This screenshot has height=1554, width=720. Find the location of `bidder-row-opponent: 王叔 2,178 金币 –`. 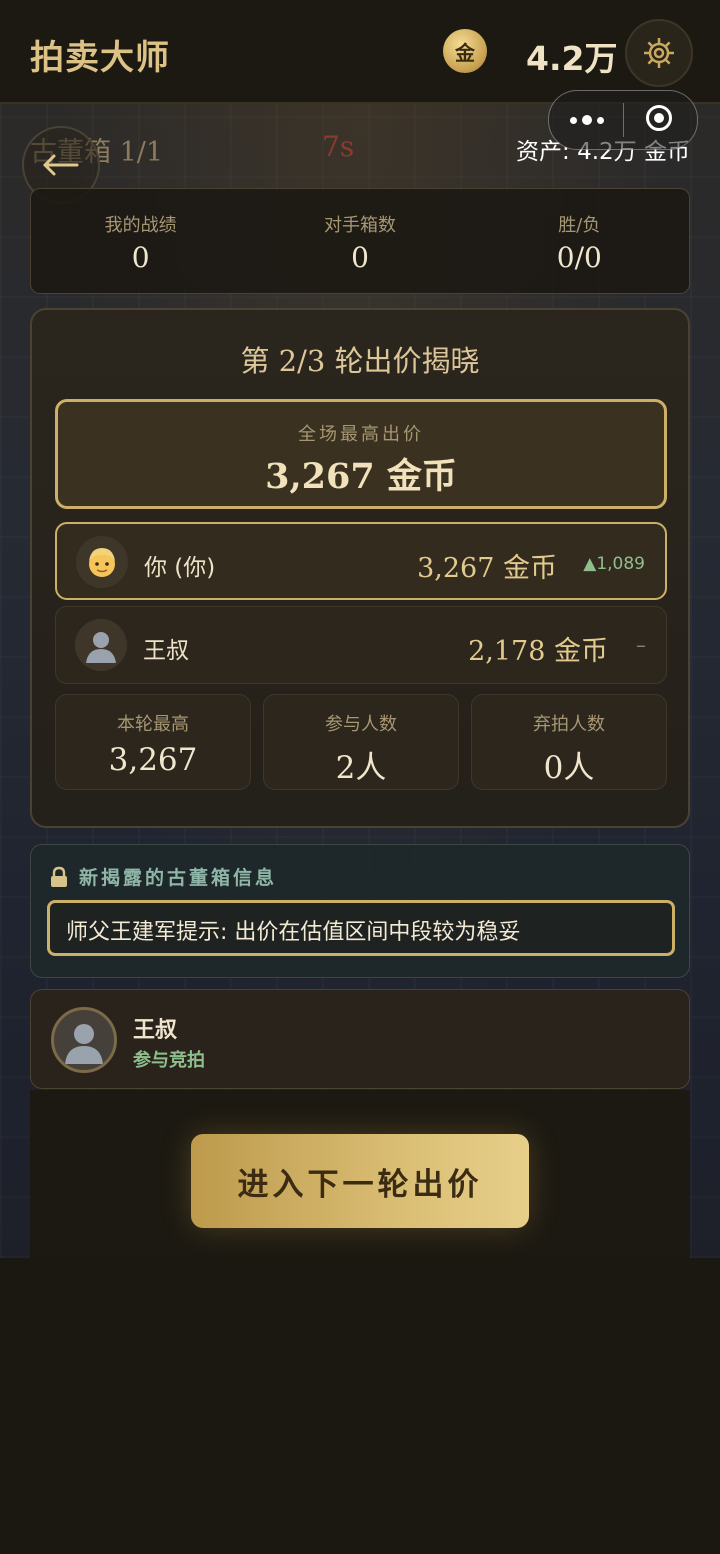

bidder-row-opponent: 王叔 2,178 金币 – is located at coordinates (361, 645).